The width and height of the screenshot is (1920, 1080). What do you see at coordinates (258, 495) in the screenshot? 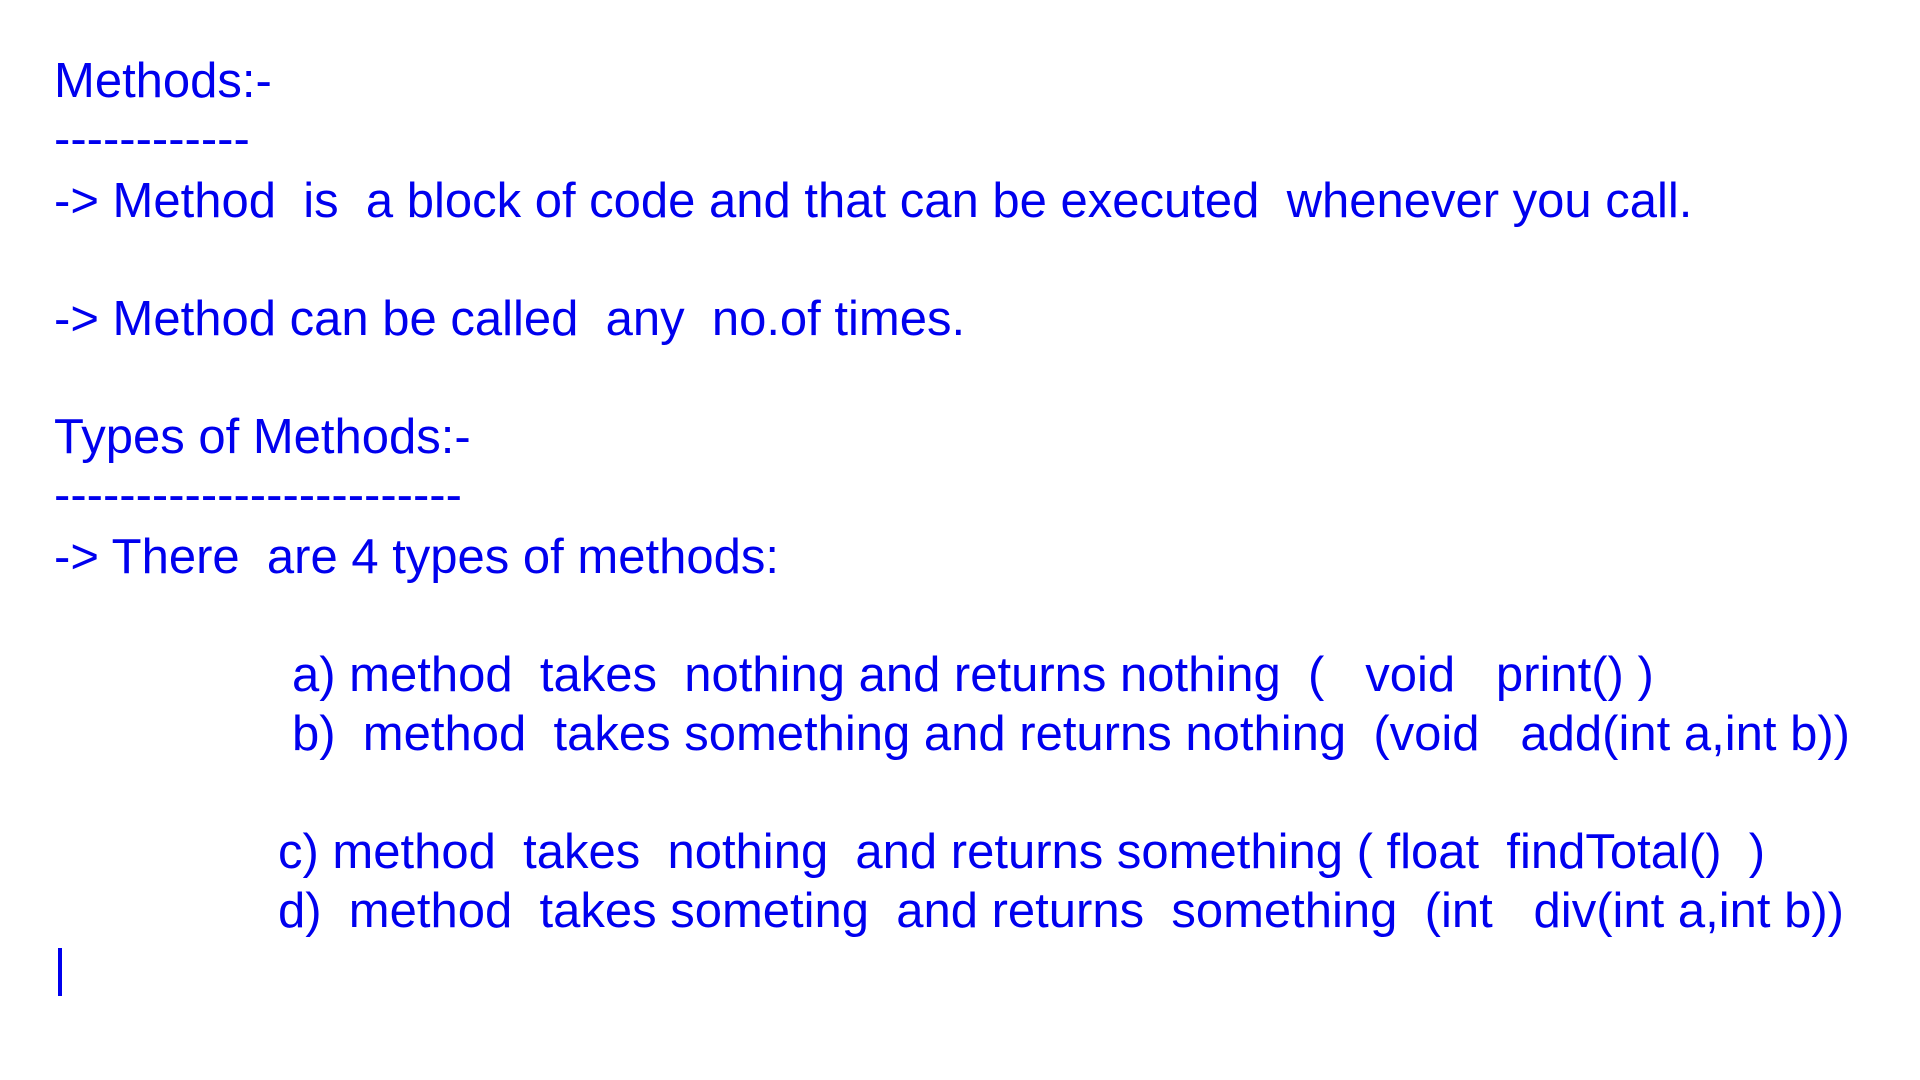
I see `types-heading-underline: -------------------------` at bounding box center [258, 495].